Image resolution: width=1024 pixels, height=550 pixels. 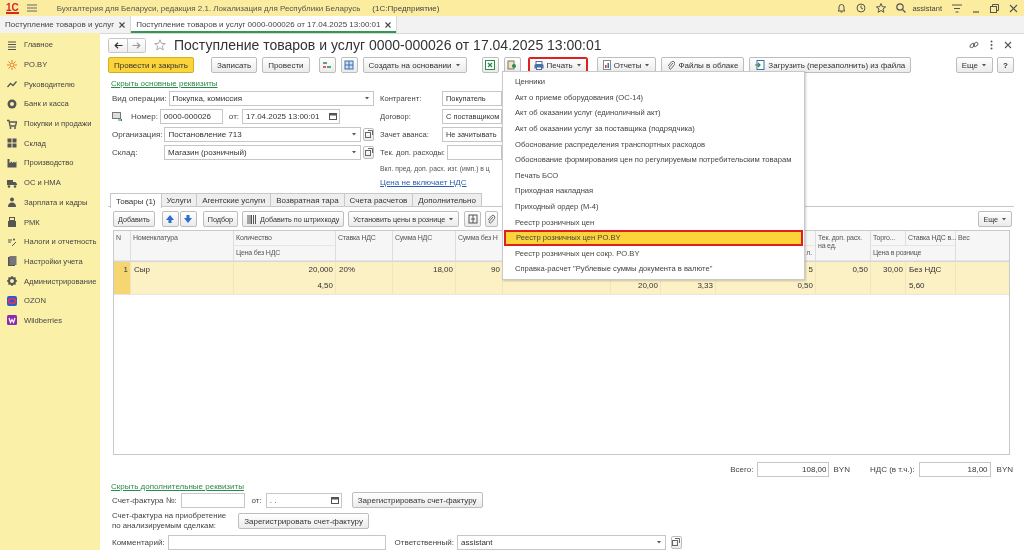 I want to click on table-cell: 1, so click(x=122, y=278).